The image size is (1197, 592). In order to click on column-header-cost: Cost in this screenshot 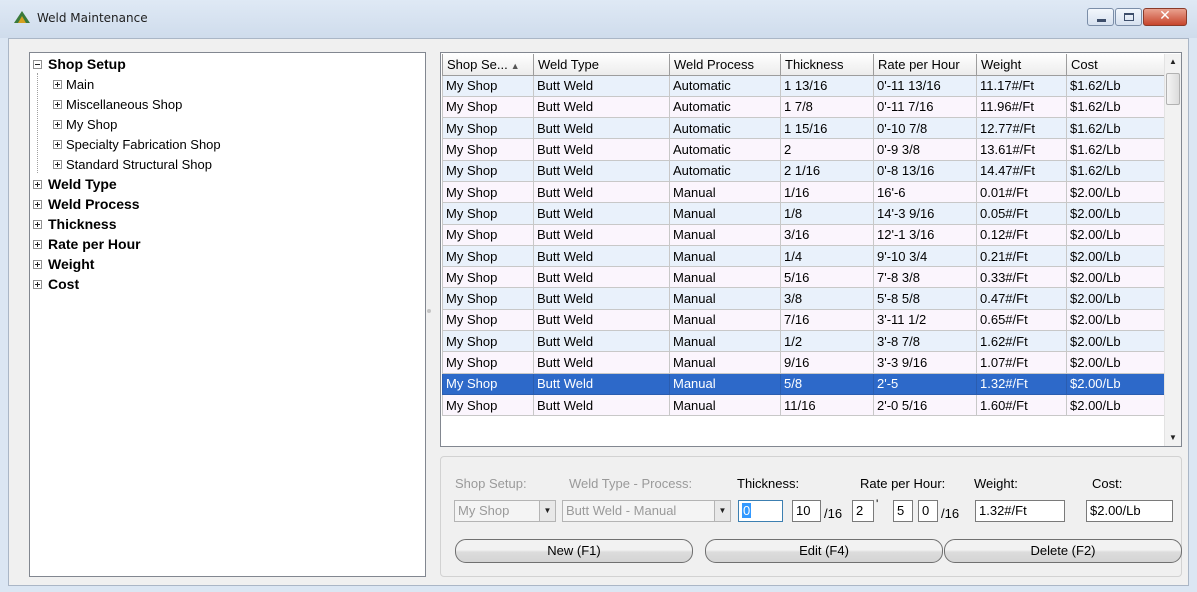, I will do `click(1116, 65)`.